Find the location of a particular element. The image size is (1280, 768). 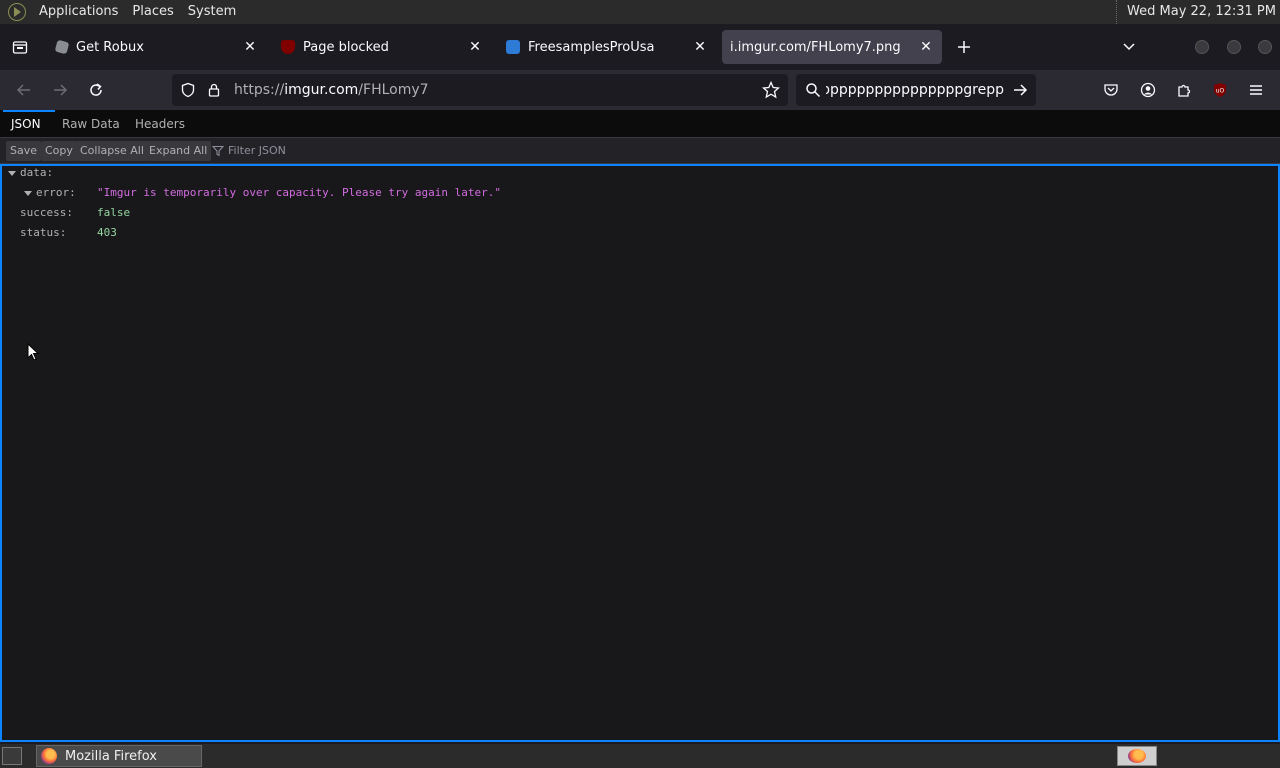

places-menu: Places is located at coordinates (152, 12).